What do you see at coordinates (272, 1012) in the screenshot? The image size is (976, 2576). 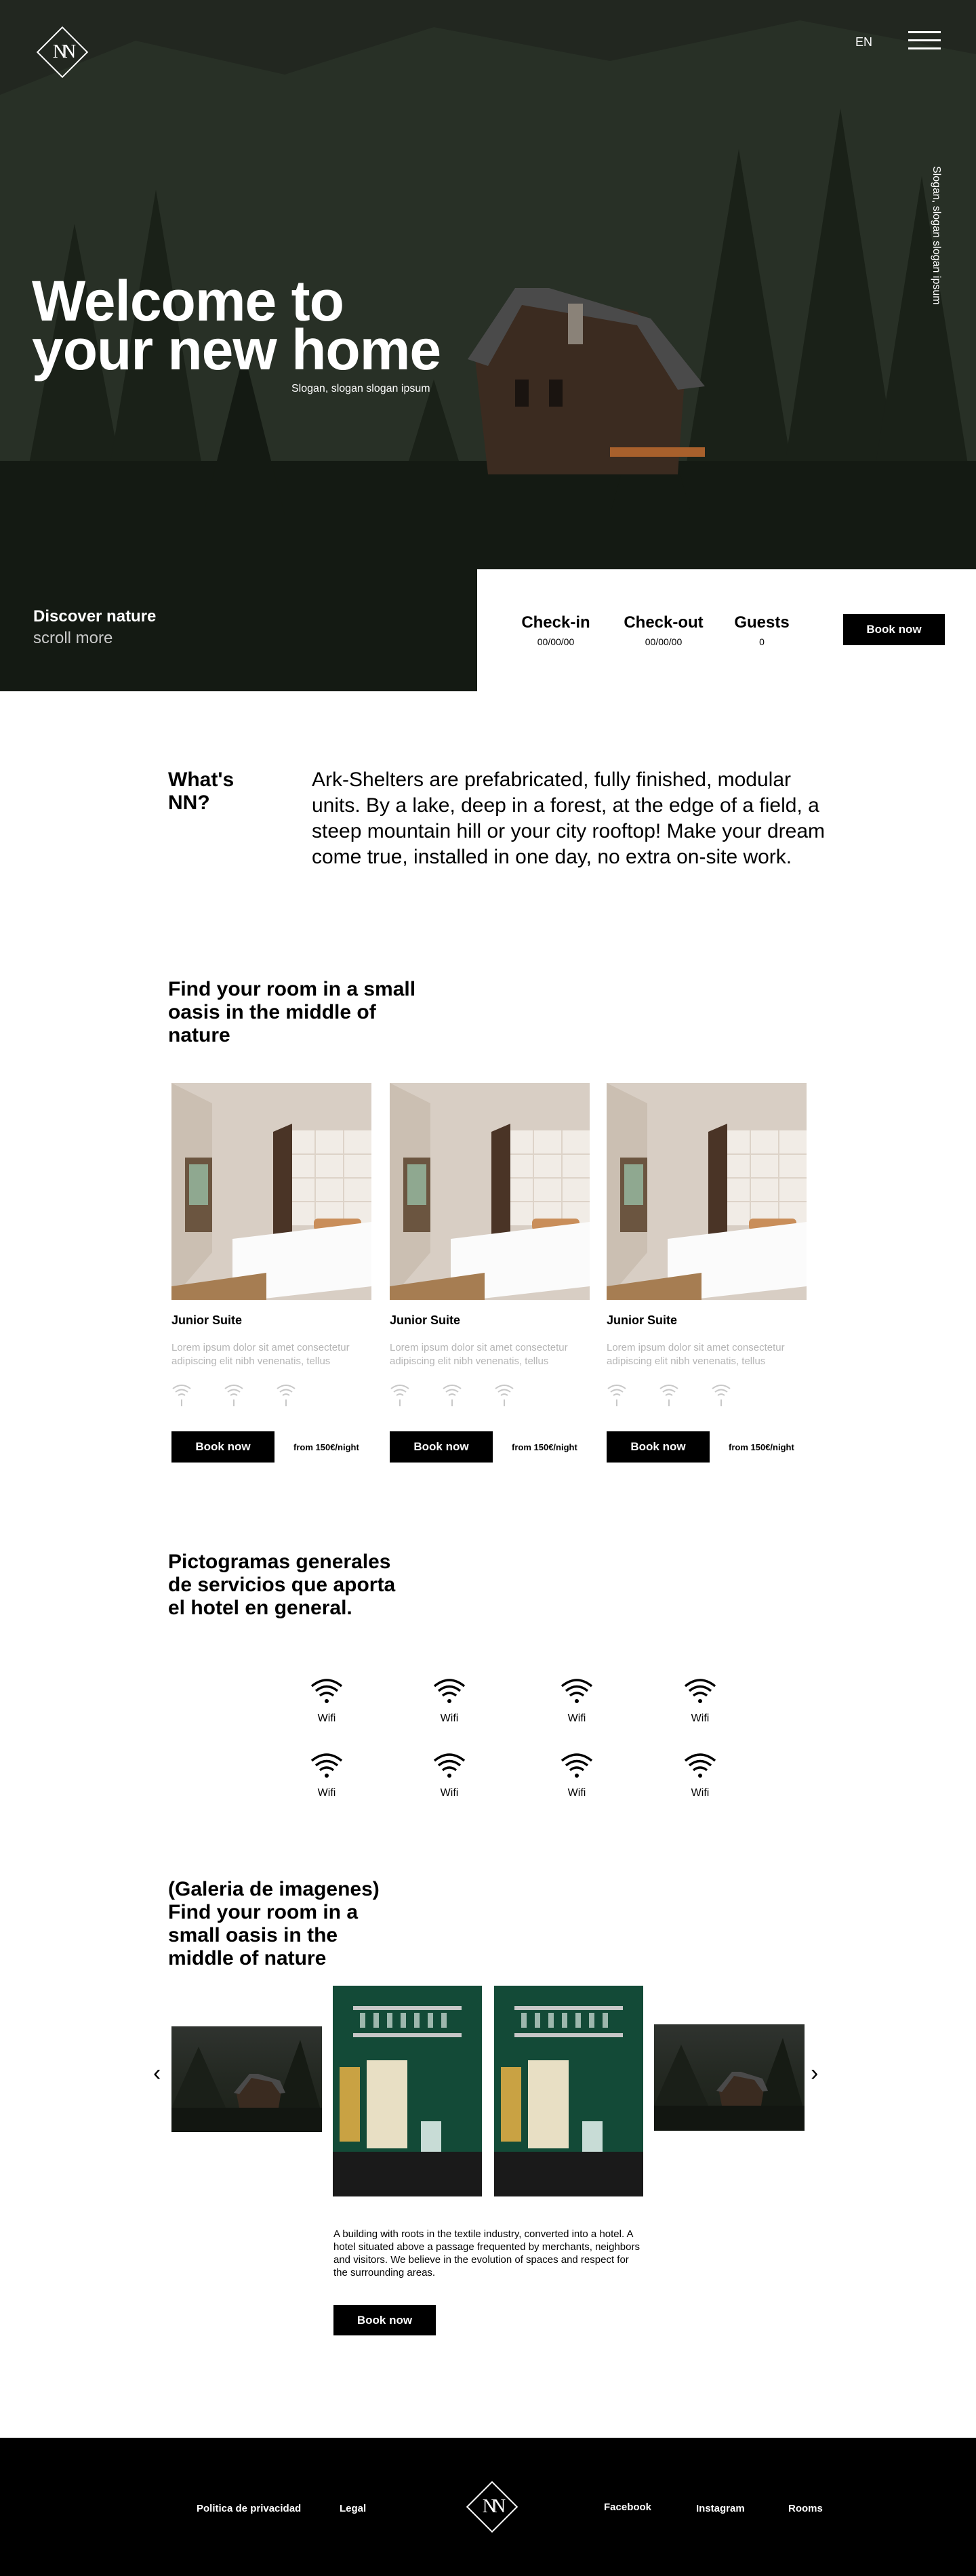 I see `rooms-heading-line: oasis in the middle of` at bounding box center [272, 1012].